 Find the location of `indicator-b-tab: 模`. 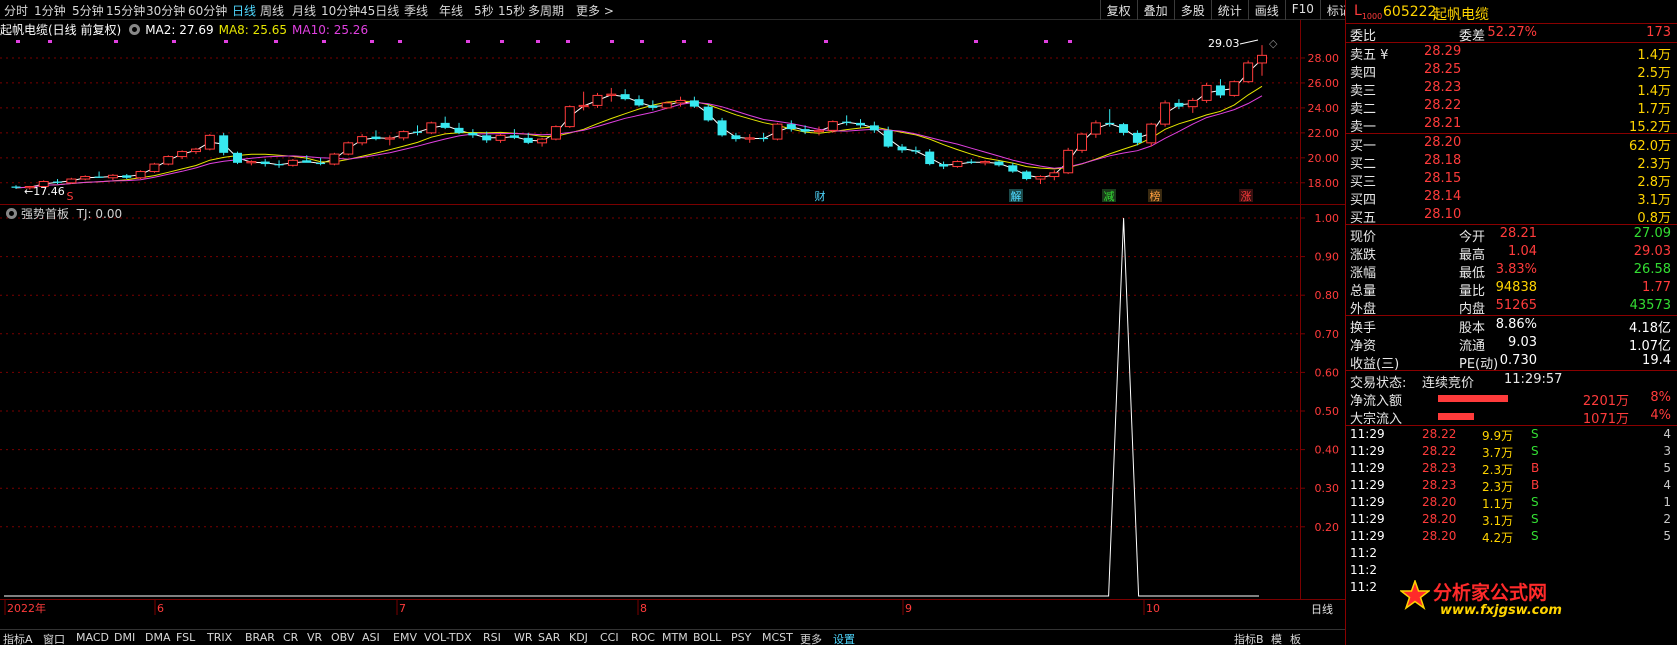

indicator-b-tab: 模 is located at coordinates (1276, 638).